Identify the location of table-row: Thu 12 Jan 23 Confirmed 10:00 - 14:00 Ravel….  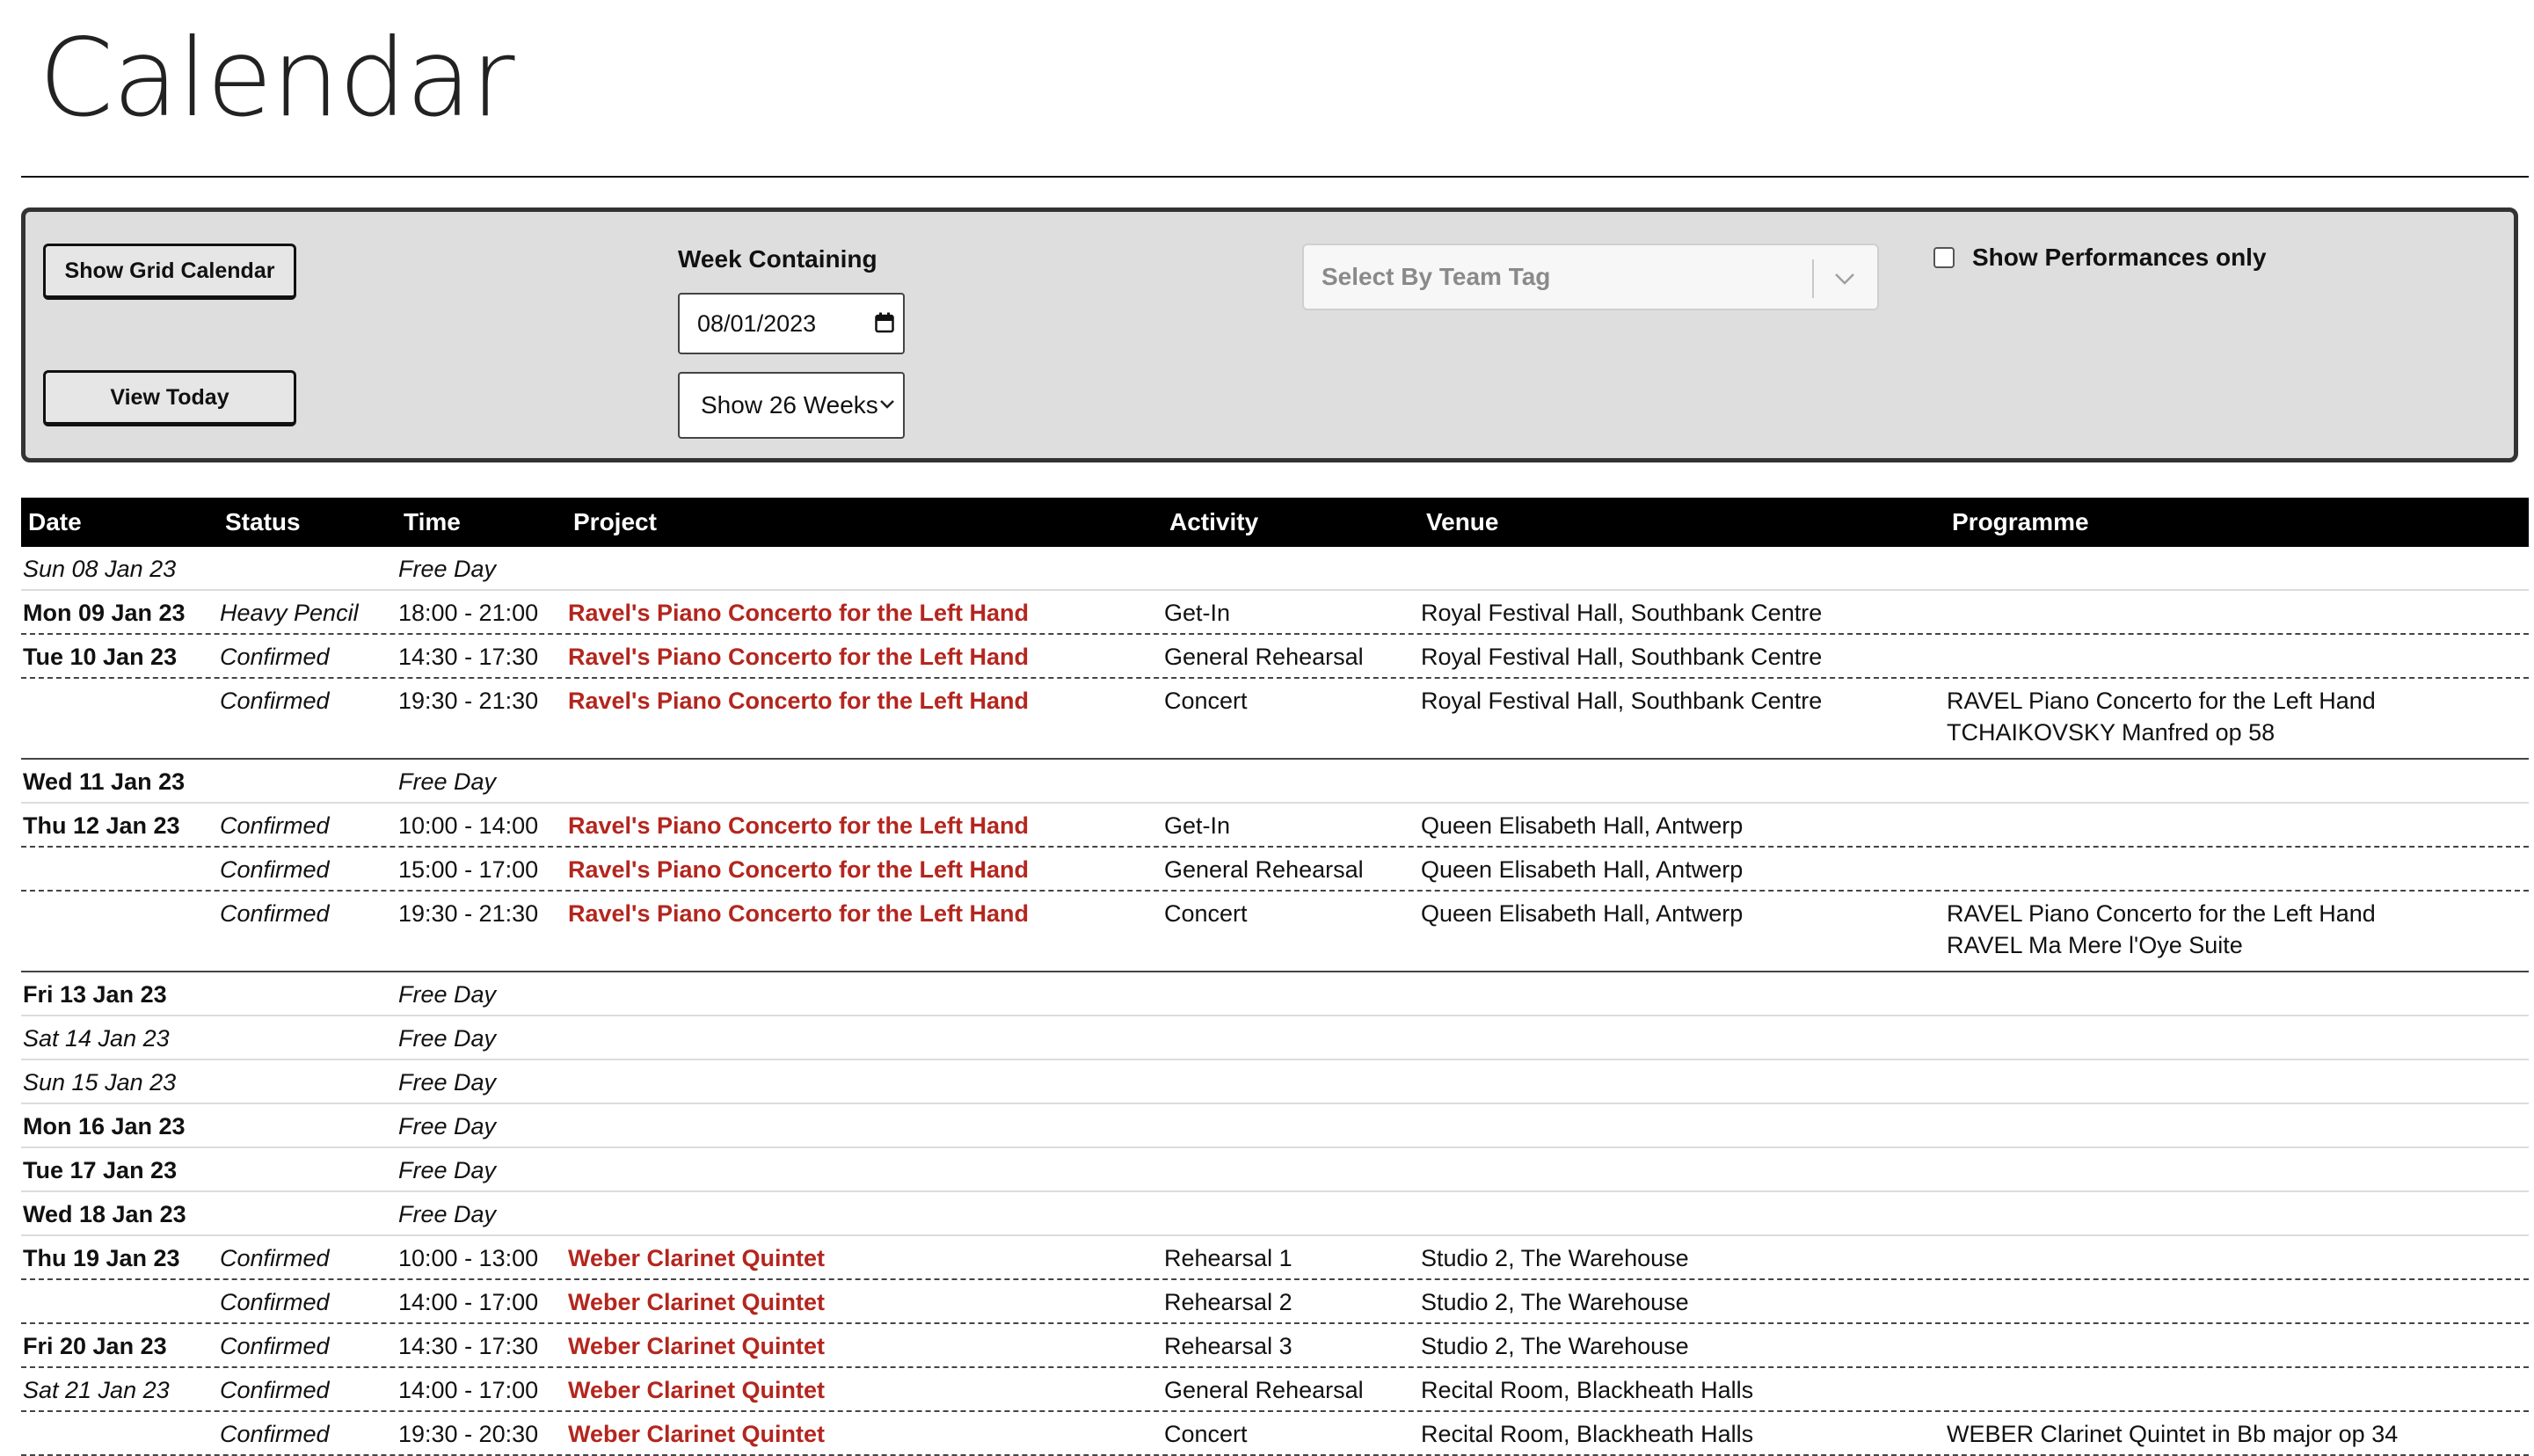
(1275, 826).